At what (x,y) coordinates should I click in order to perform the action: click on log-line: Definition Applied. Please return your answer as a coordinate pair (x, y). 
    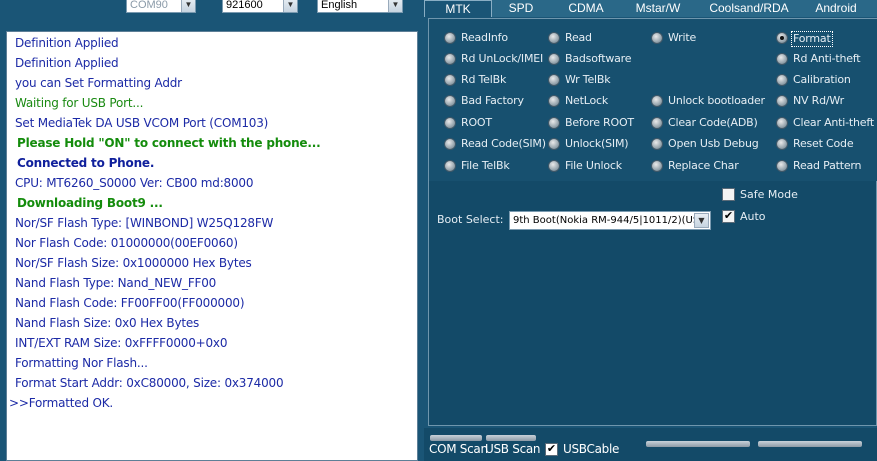
    Looking at the image, I should click on (67, 43).